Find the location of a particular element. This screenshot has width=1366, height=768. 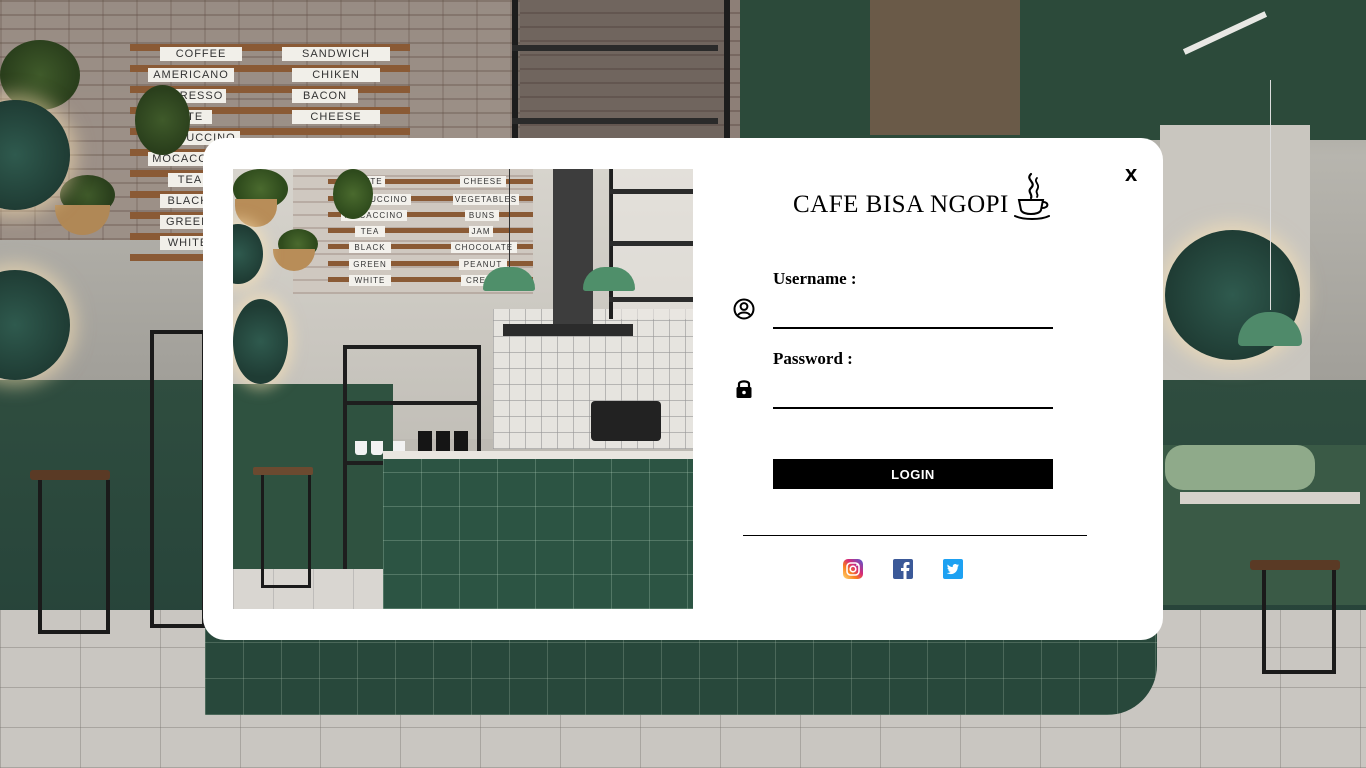

image-menu-label: CHEESE is located at coordinates (483, 181).